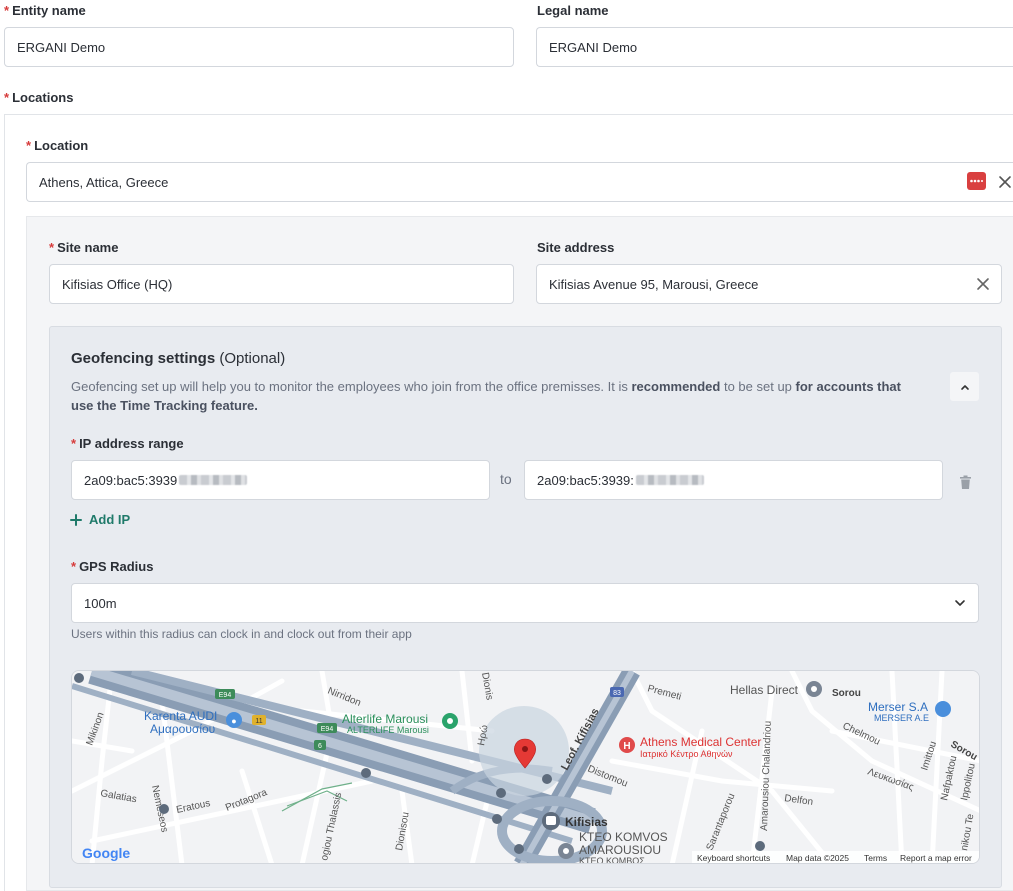 This screenshot has height=891, width=1013. I want to click on svg-text: 83, so click(617, 693).